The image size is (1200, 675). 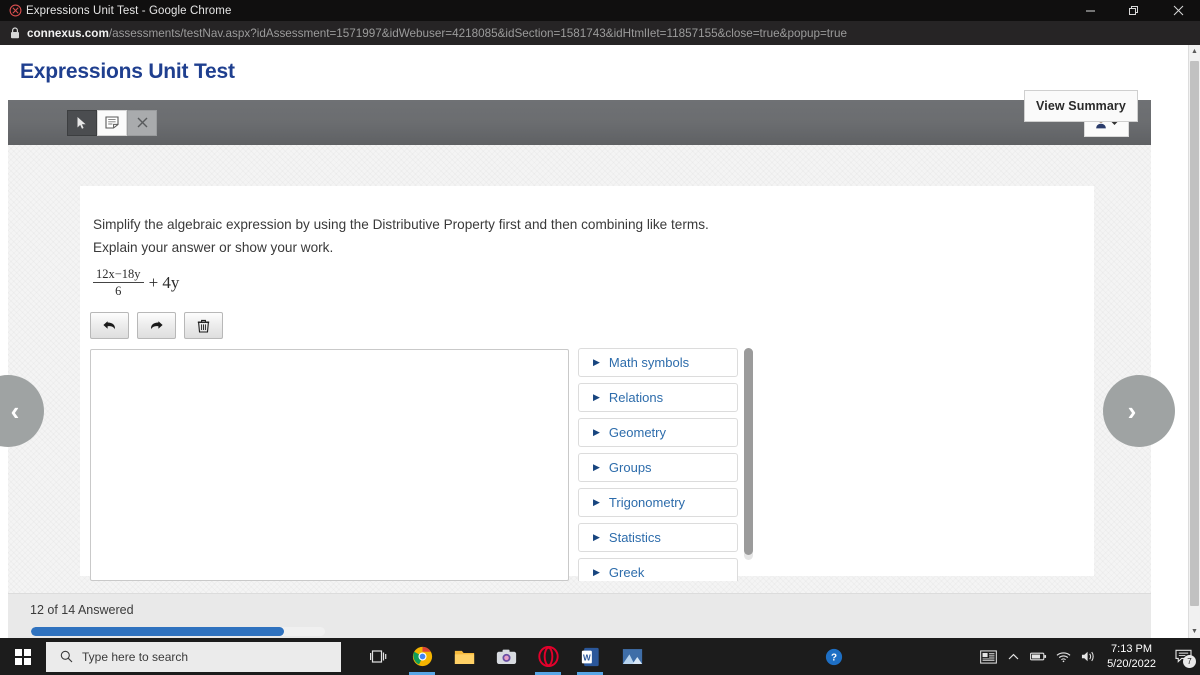 I want to click on news-weather-icon, so click(x=988, y=656).